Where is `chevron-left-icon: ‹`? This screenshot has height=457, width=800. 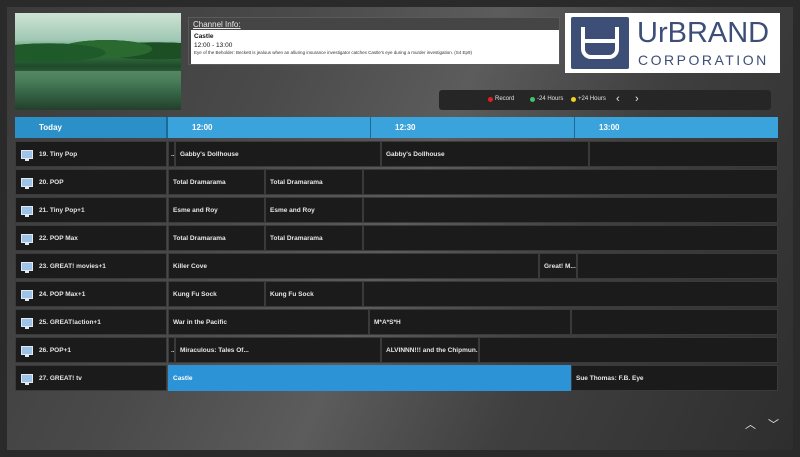 chevron-left-icon: ‹ is located at coordinates (618, 99).